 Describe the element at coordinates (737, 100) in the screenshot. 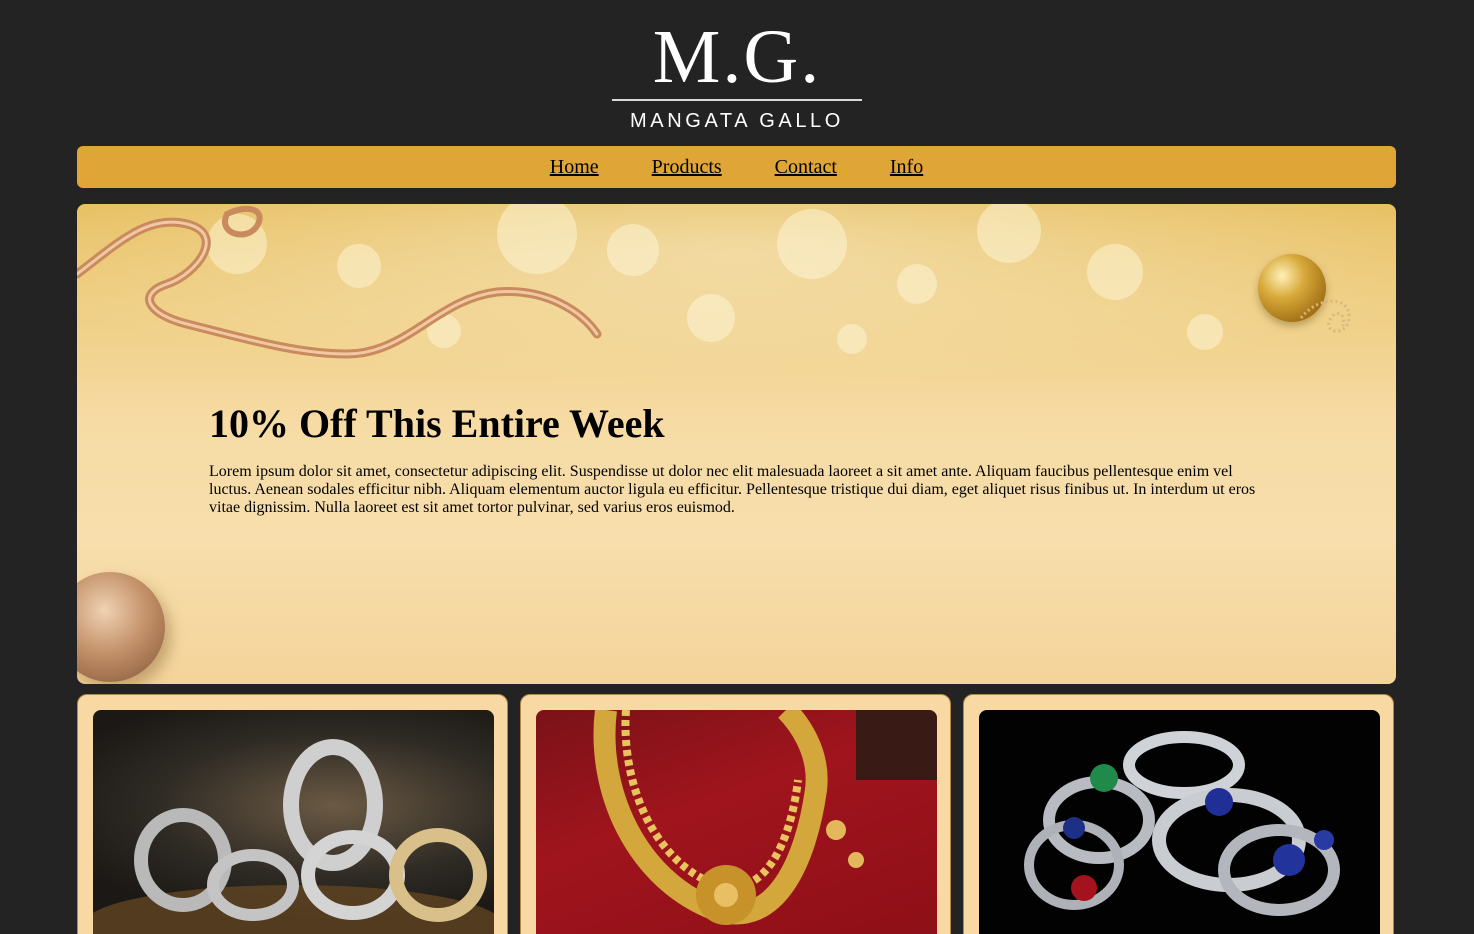

I see `logo-divider` at that location.